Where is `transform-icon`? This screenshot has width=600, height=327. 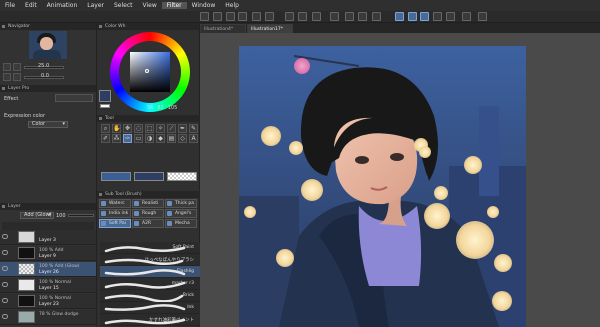
transform-icon is located at coordinates (289, 16).